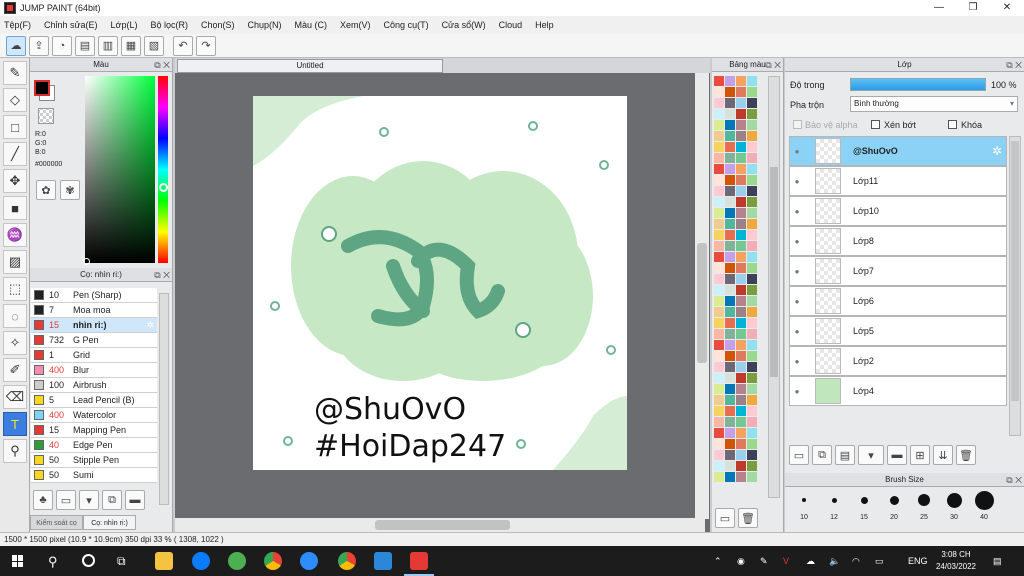  Describe the element at coordinates (15, 370) in the screenshot. I see `select-pen-tool-icon: ✐` at that location.